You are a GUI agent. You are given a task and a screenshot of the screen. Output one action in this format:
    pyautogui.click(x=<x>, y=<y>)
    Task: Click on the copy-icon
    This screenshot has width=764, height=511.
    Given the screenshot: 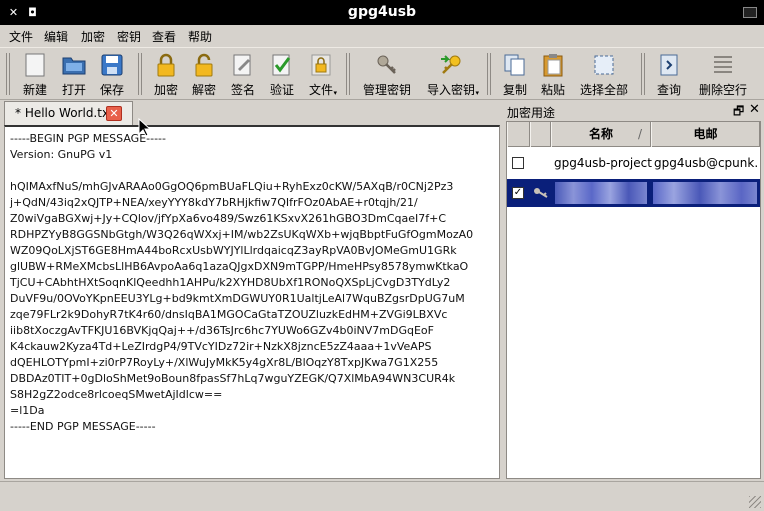 What is the action you would take?
    pyautogui.click(x=514, y=65)
    